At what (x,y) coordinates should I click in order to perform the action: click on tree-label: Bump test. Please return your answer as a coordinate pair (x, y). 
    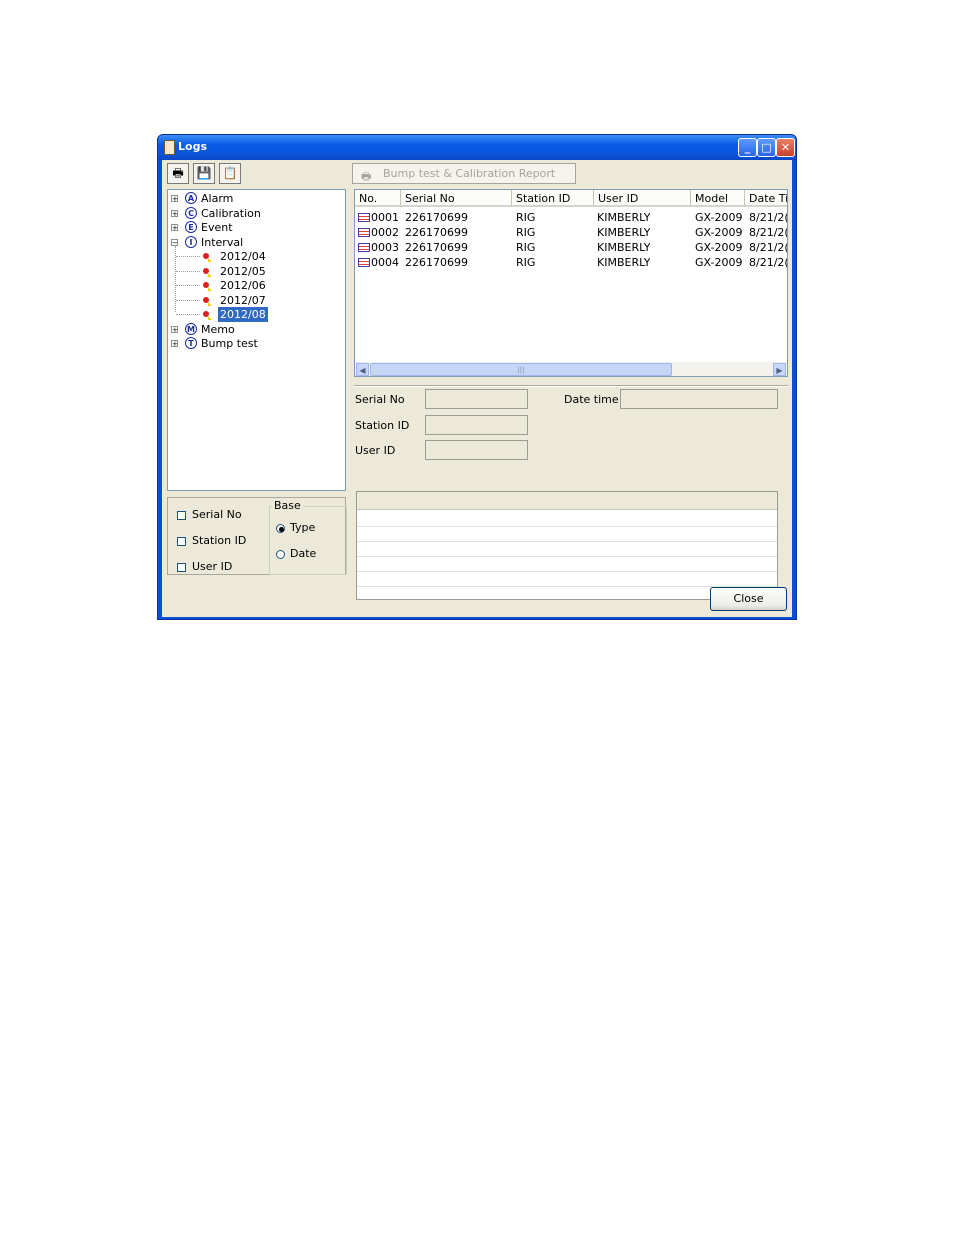
    Looking at the image, I should click on (229, 343).